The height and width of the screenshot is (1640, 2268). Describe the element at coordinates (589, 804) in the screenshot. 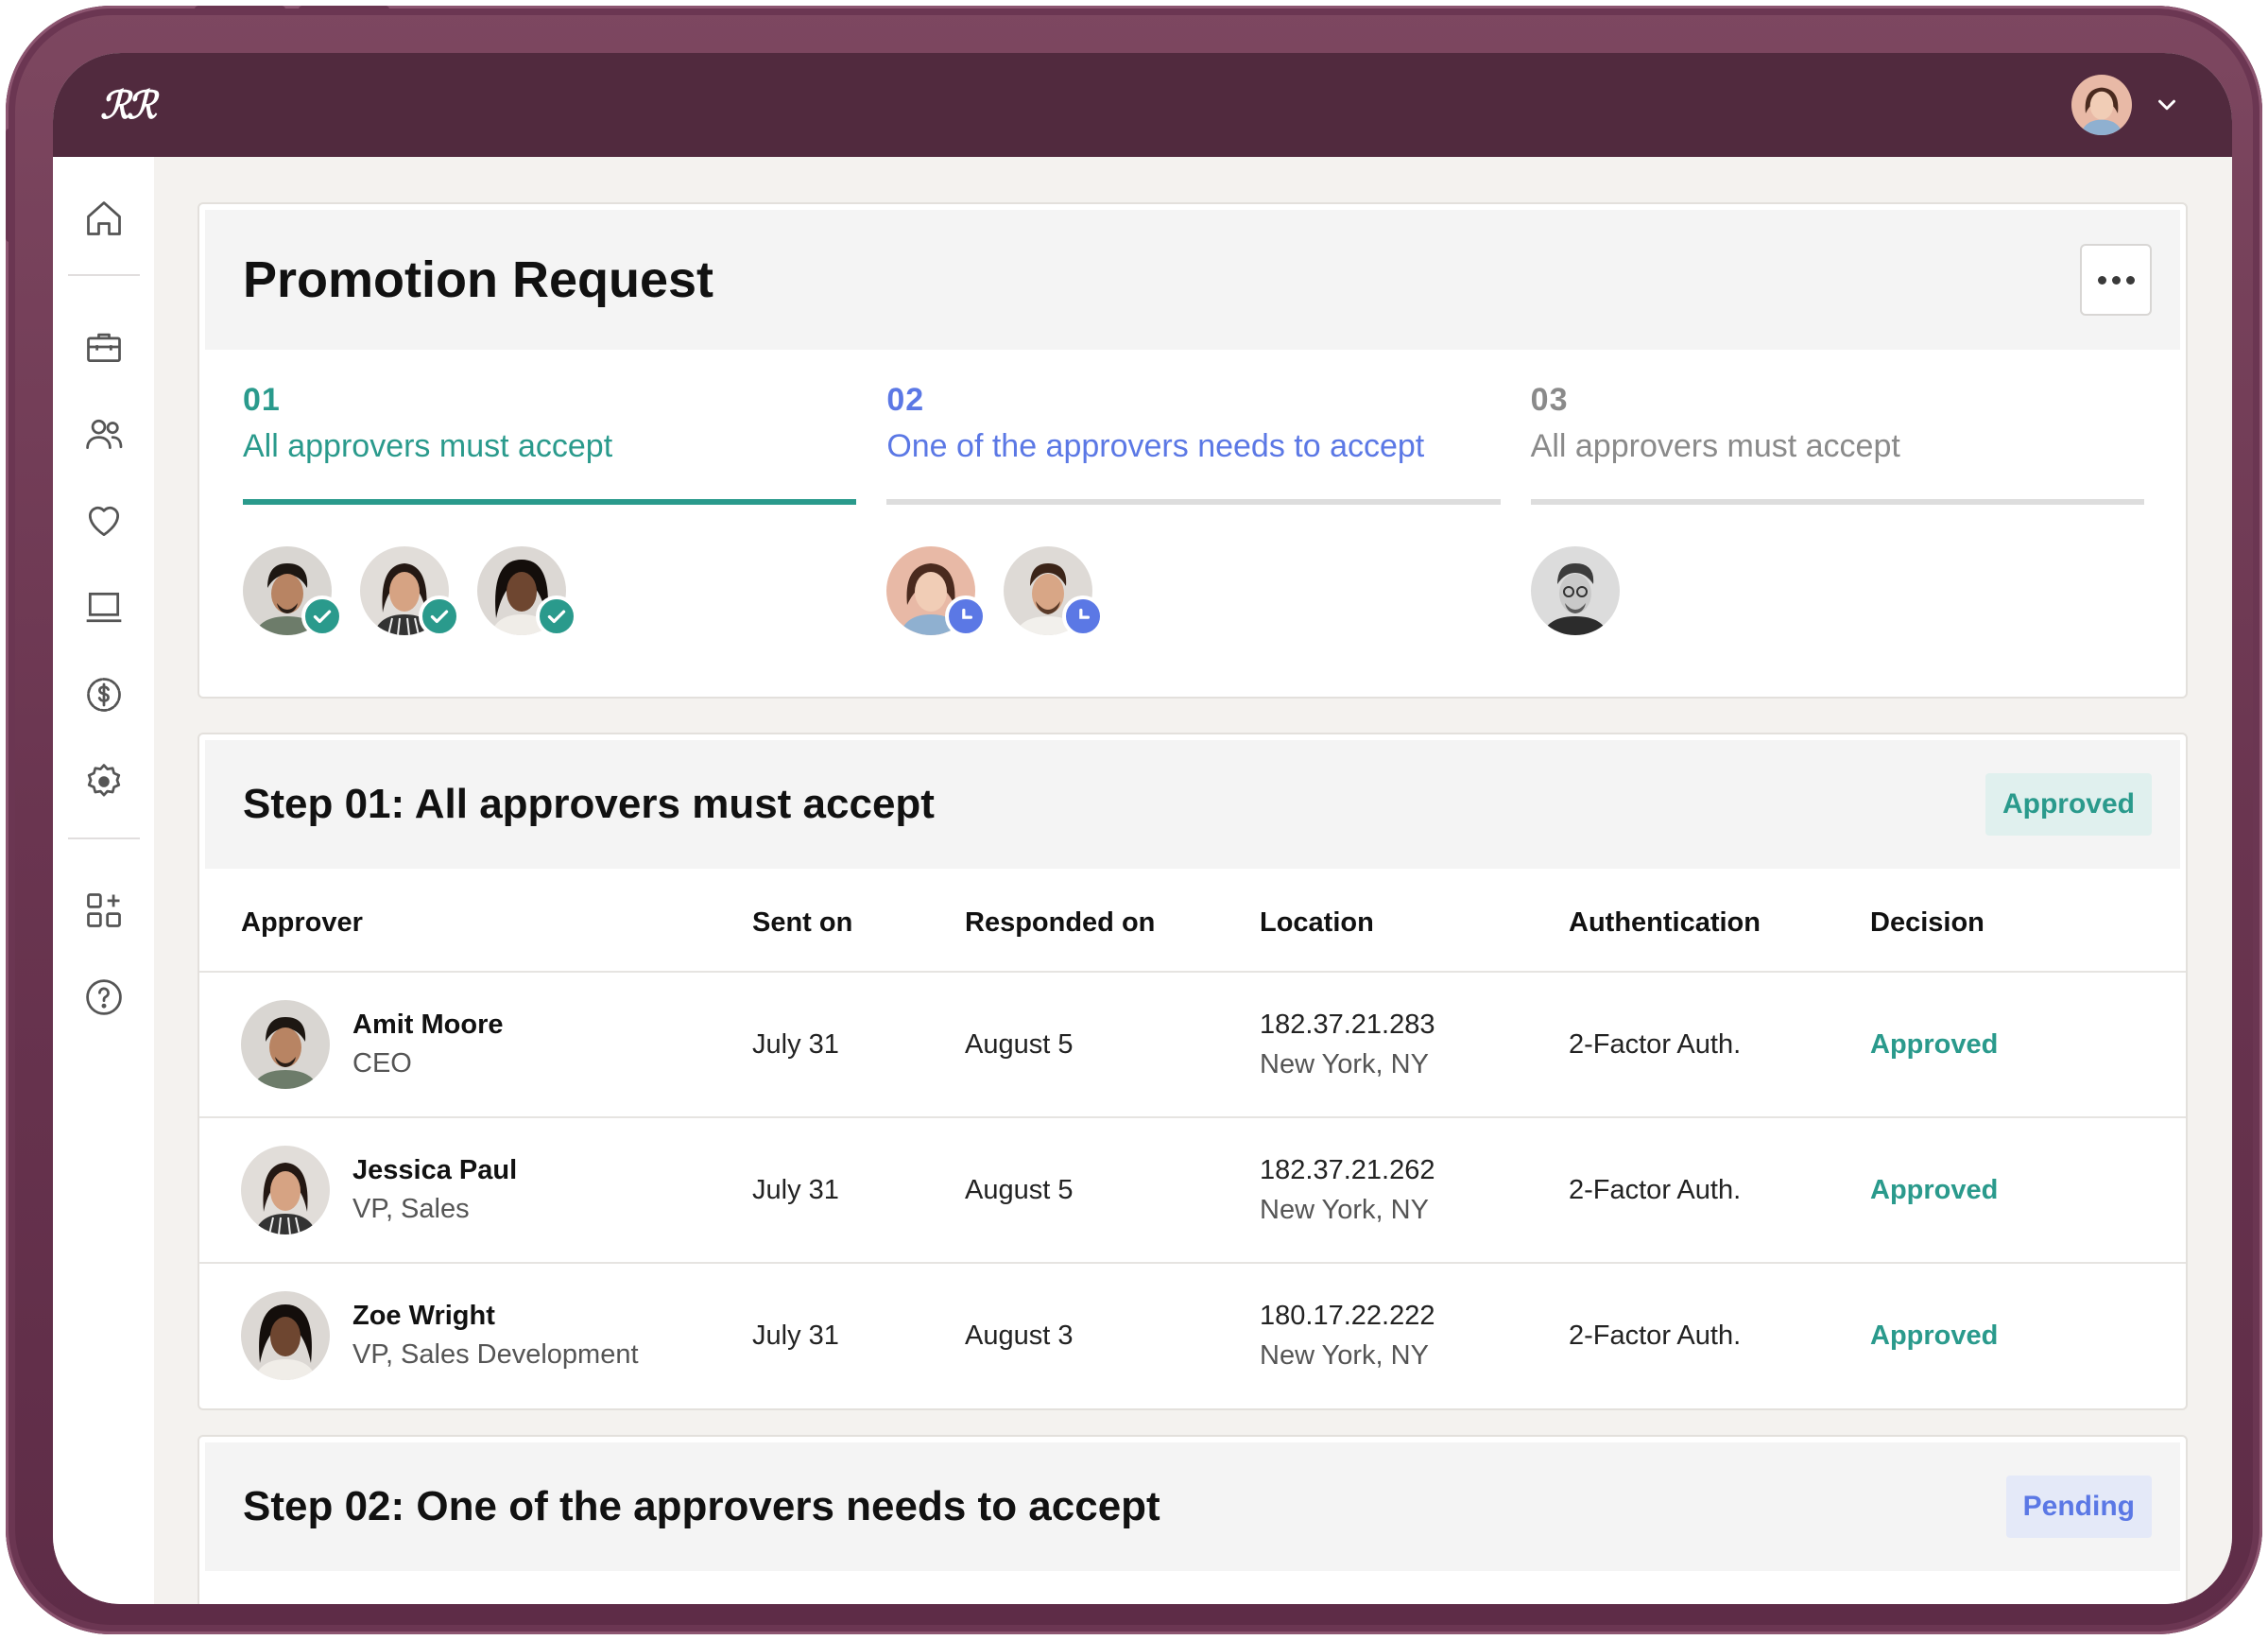

I see `section-title: Step 01: All approvers must accept` at that location.